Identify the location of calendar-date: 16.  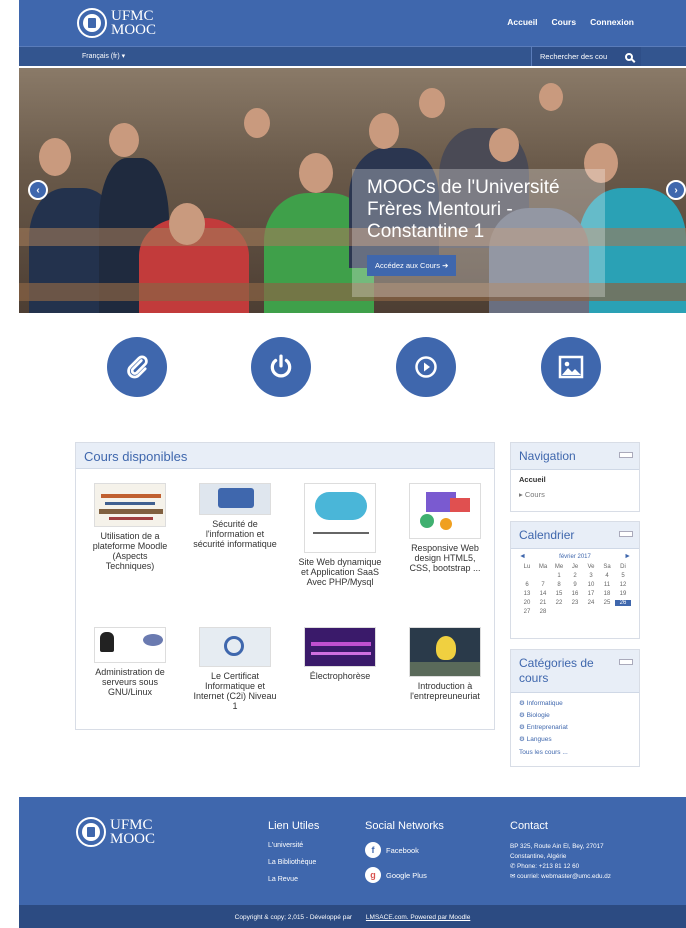
(575, 594).